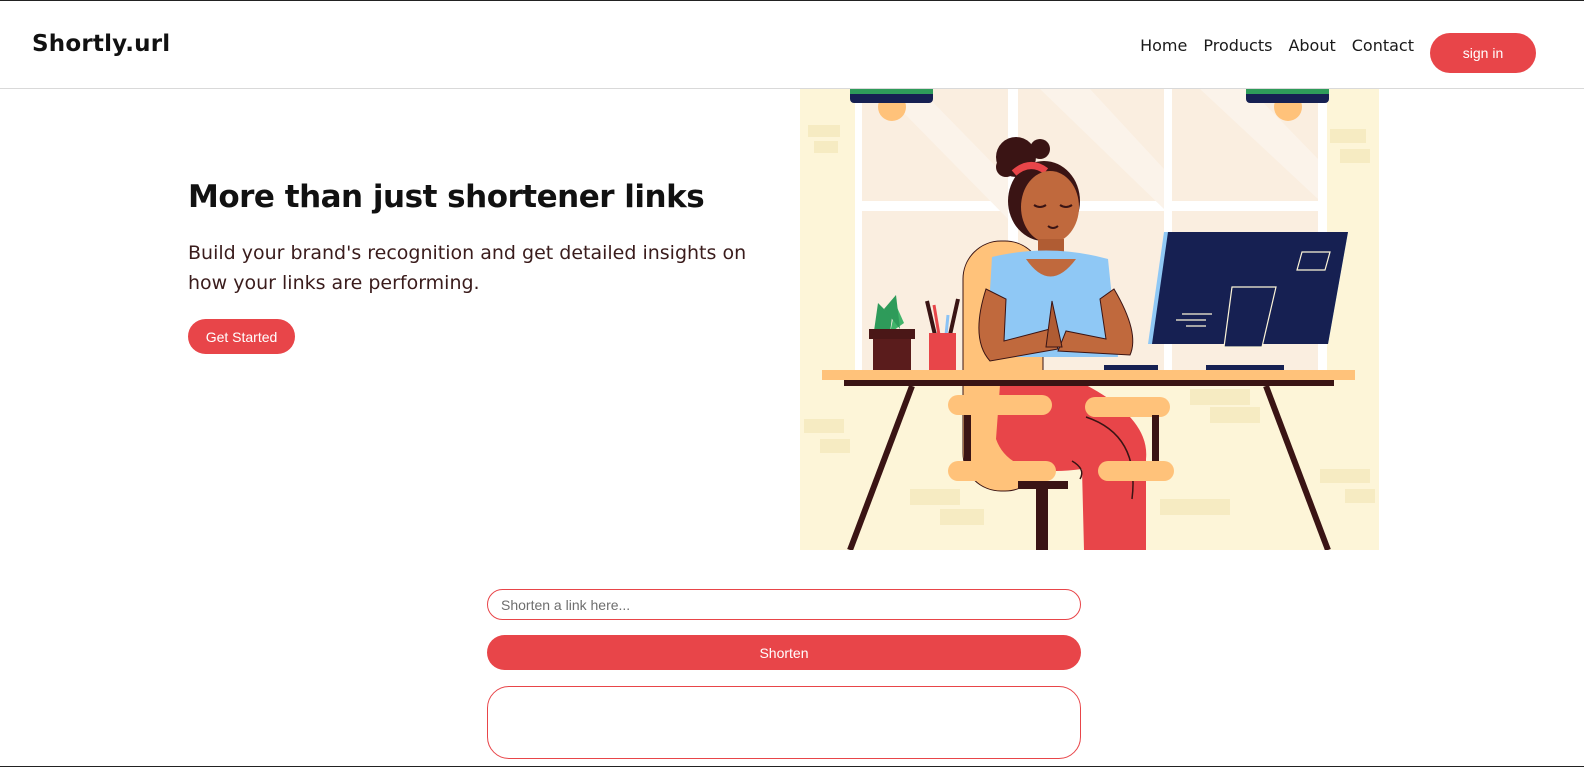 The width and height of the screenshot is (1584, 775). Describe the element at coordinates (784, 604) in the screenshot. I see `shorten-url-input` at that location.